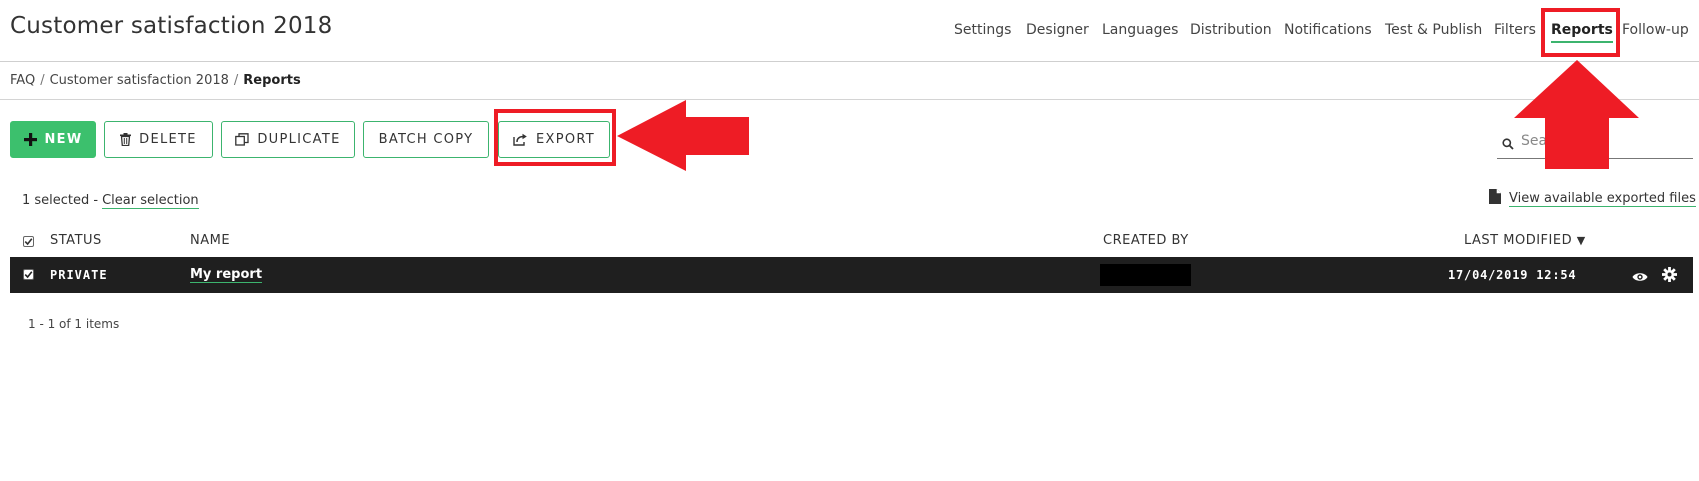 Image resolution: width=1699 pixels, height=481 pixels. Describe the element at coordinates (139, 80) in the screenshot. I see `breadcrumb-item-survey: Customer satisfaction 2018` at that location.